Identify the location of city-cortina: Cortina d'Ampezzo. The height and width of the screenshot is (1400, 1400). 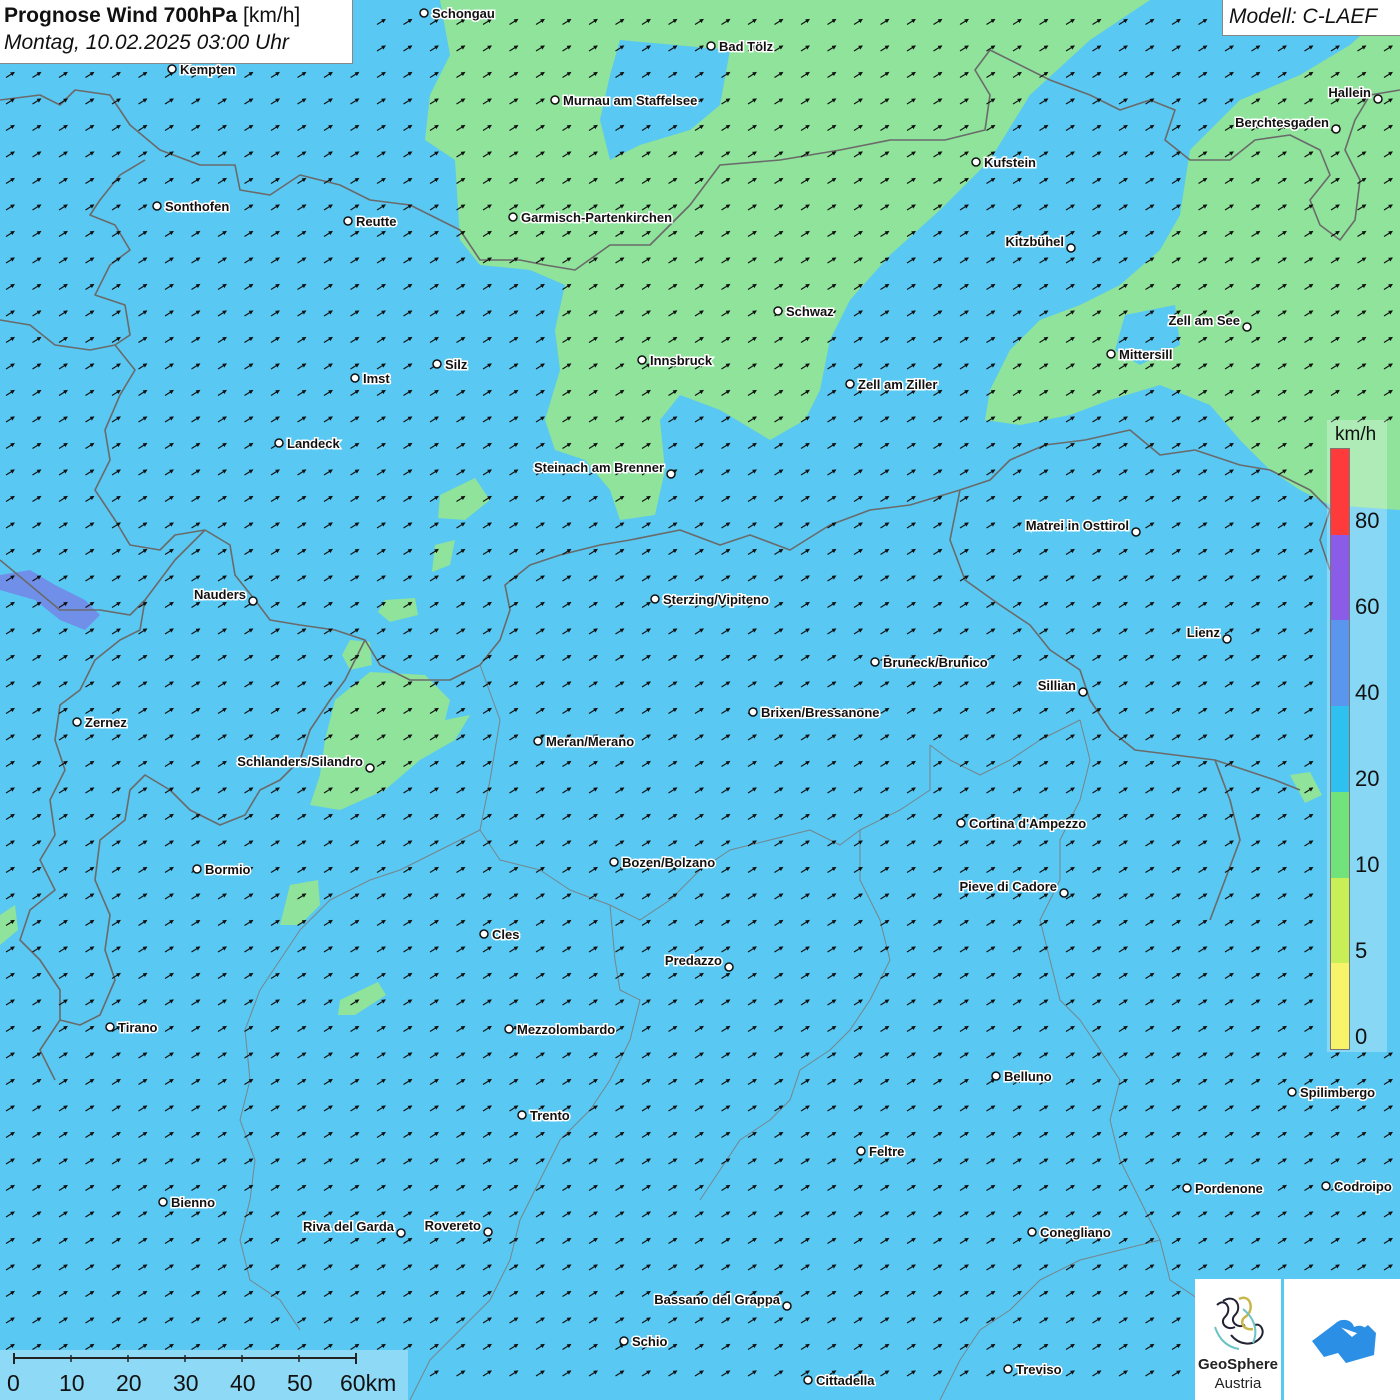
(1022, 824).